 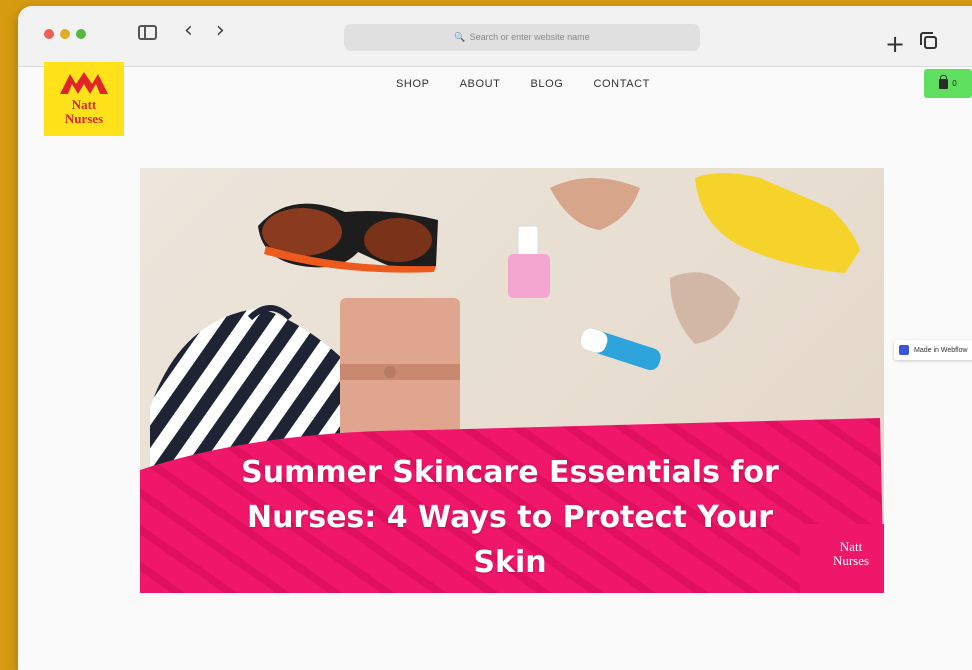 I want to click on nav-link-blog: BLOG, so click(x=546, y=84).